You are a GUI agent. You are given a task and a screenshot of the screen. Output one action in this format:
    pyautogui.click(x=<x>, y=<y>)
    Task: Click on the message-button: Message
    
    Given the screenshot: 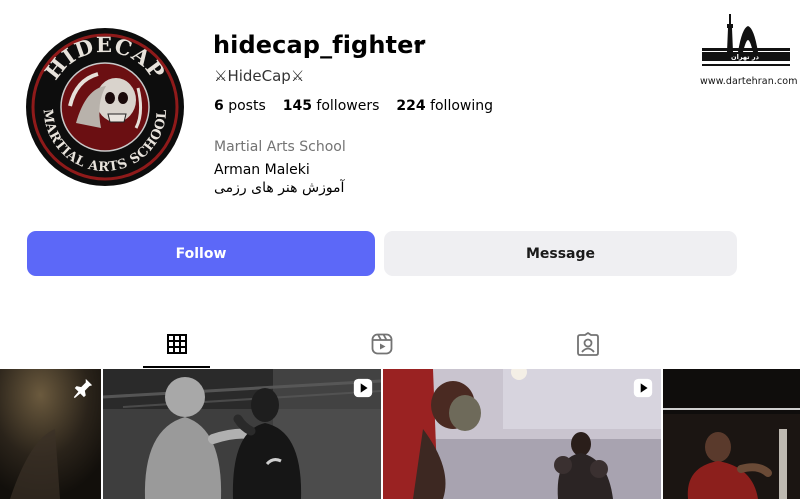 What is the action you would take?
    pyautogui.click(x=560, y=253)
    